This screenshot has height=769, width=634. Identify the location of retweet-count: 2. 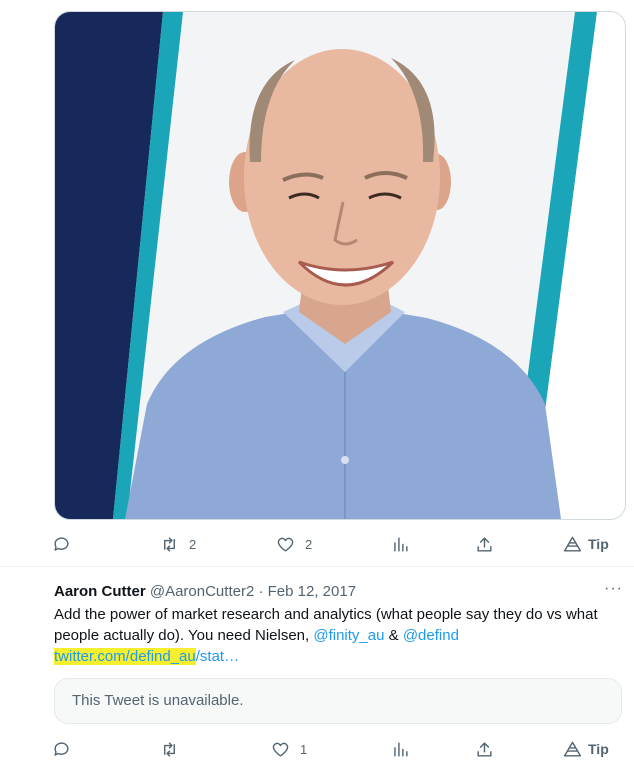
(193, 544).